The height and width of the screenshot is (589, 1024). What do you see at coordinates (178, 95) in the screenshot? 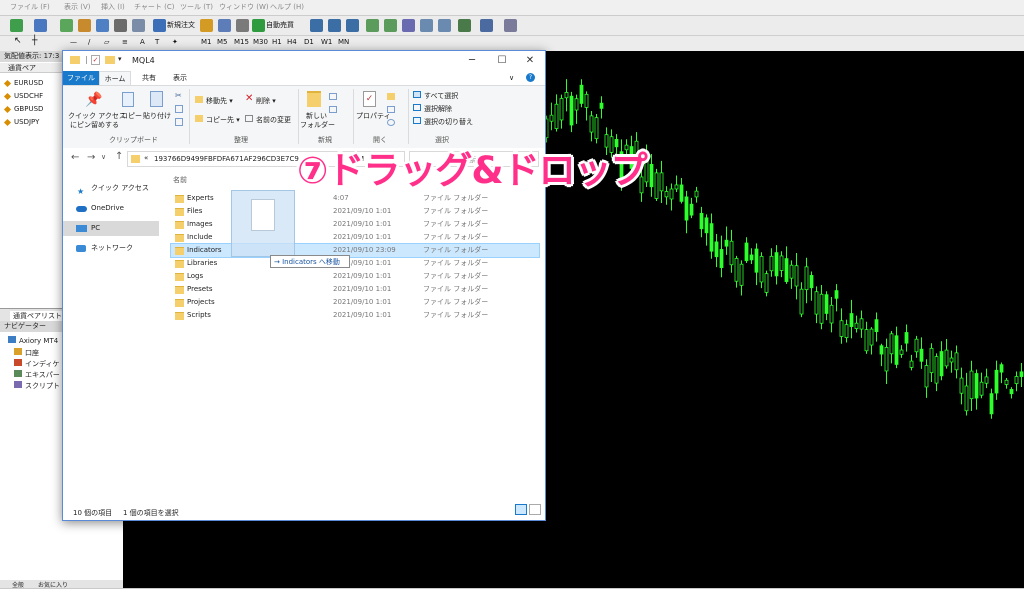
I see `cut-icon: ✂` at bounding box center [178, 95].